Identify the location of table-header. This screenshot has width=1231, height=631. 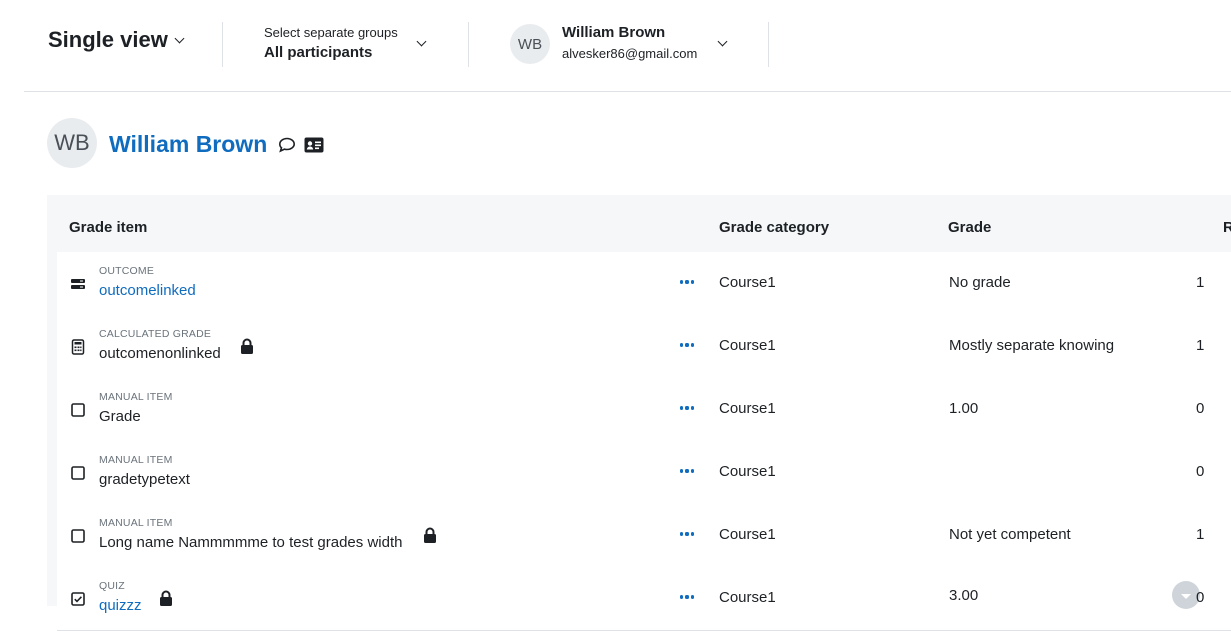
(639, 223).